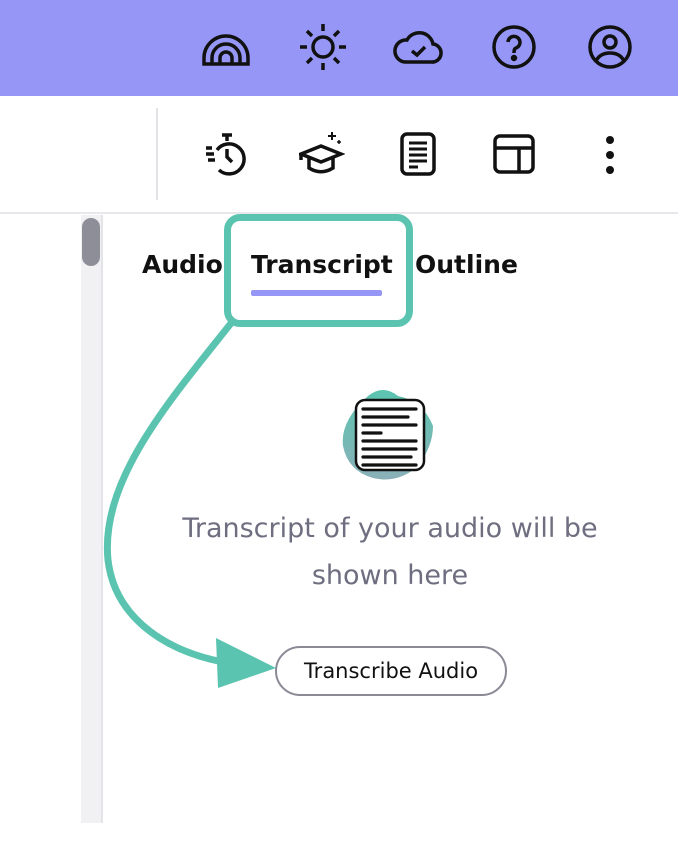 The height and width of the screenshot is (861, 678). I want to click on speed-timer-icon, so click(227, 154).